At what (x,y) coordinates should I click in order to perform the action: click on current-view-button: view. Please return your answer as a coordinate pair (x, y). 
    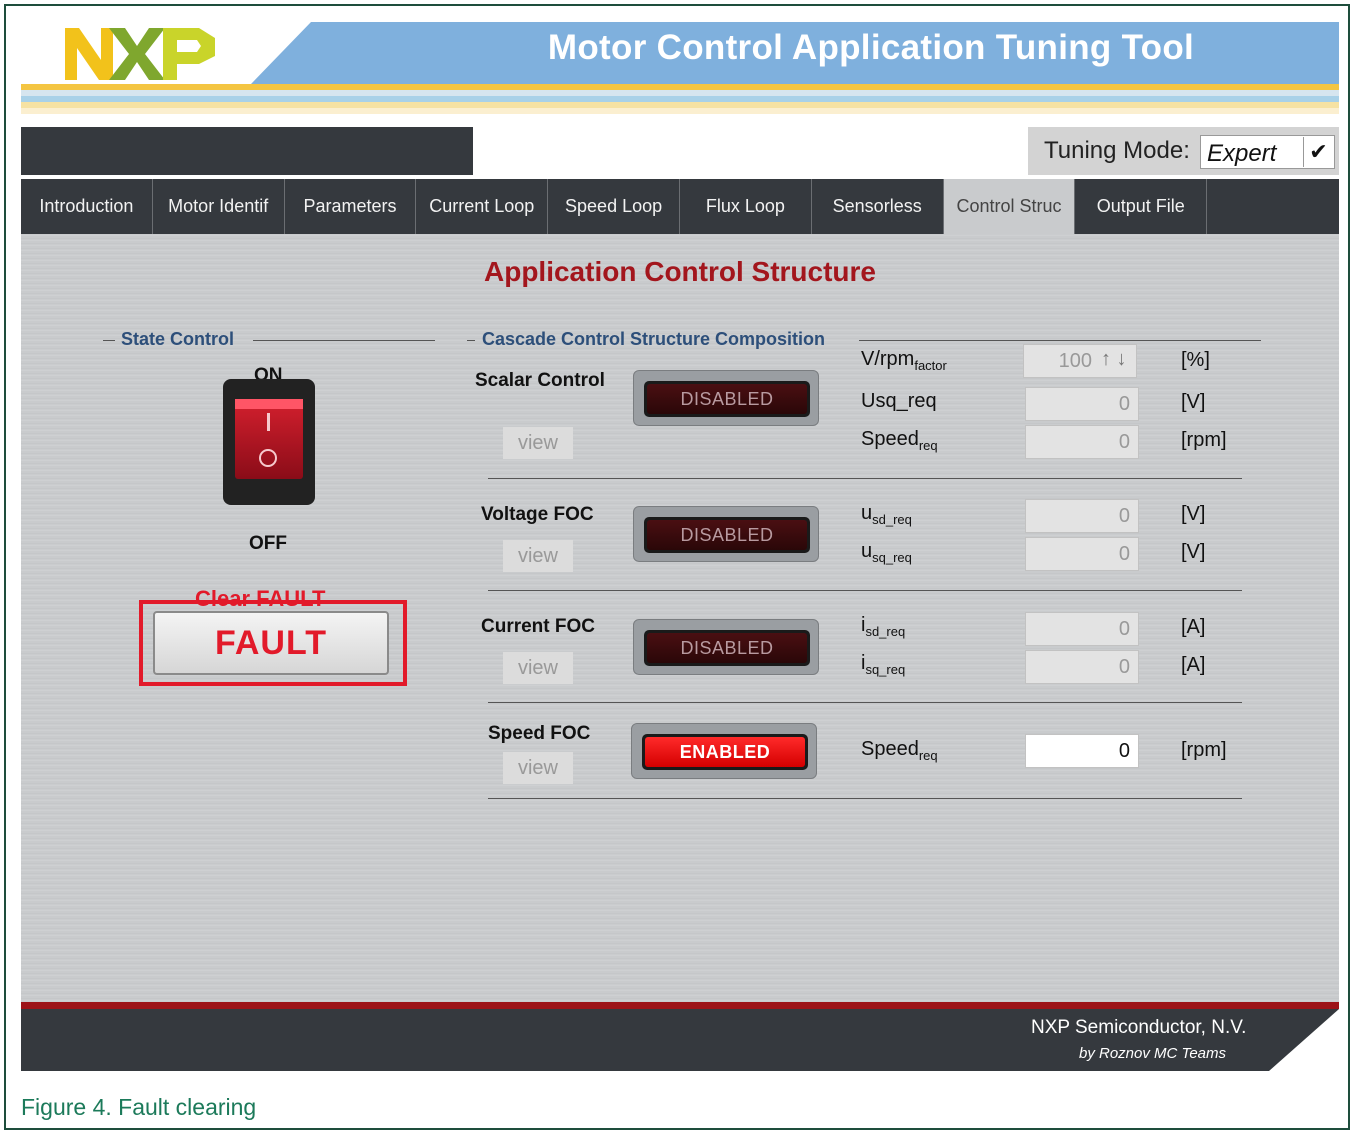
    Looking at the image, I should click on (538, 668).